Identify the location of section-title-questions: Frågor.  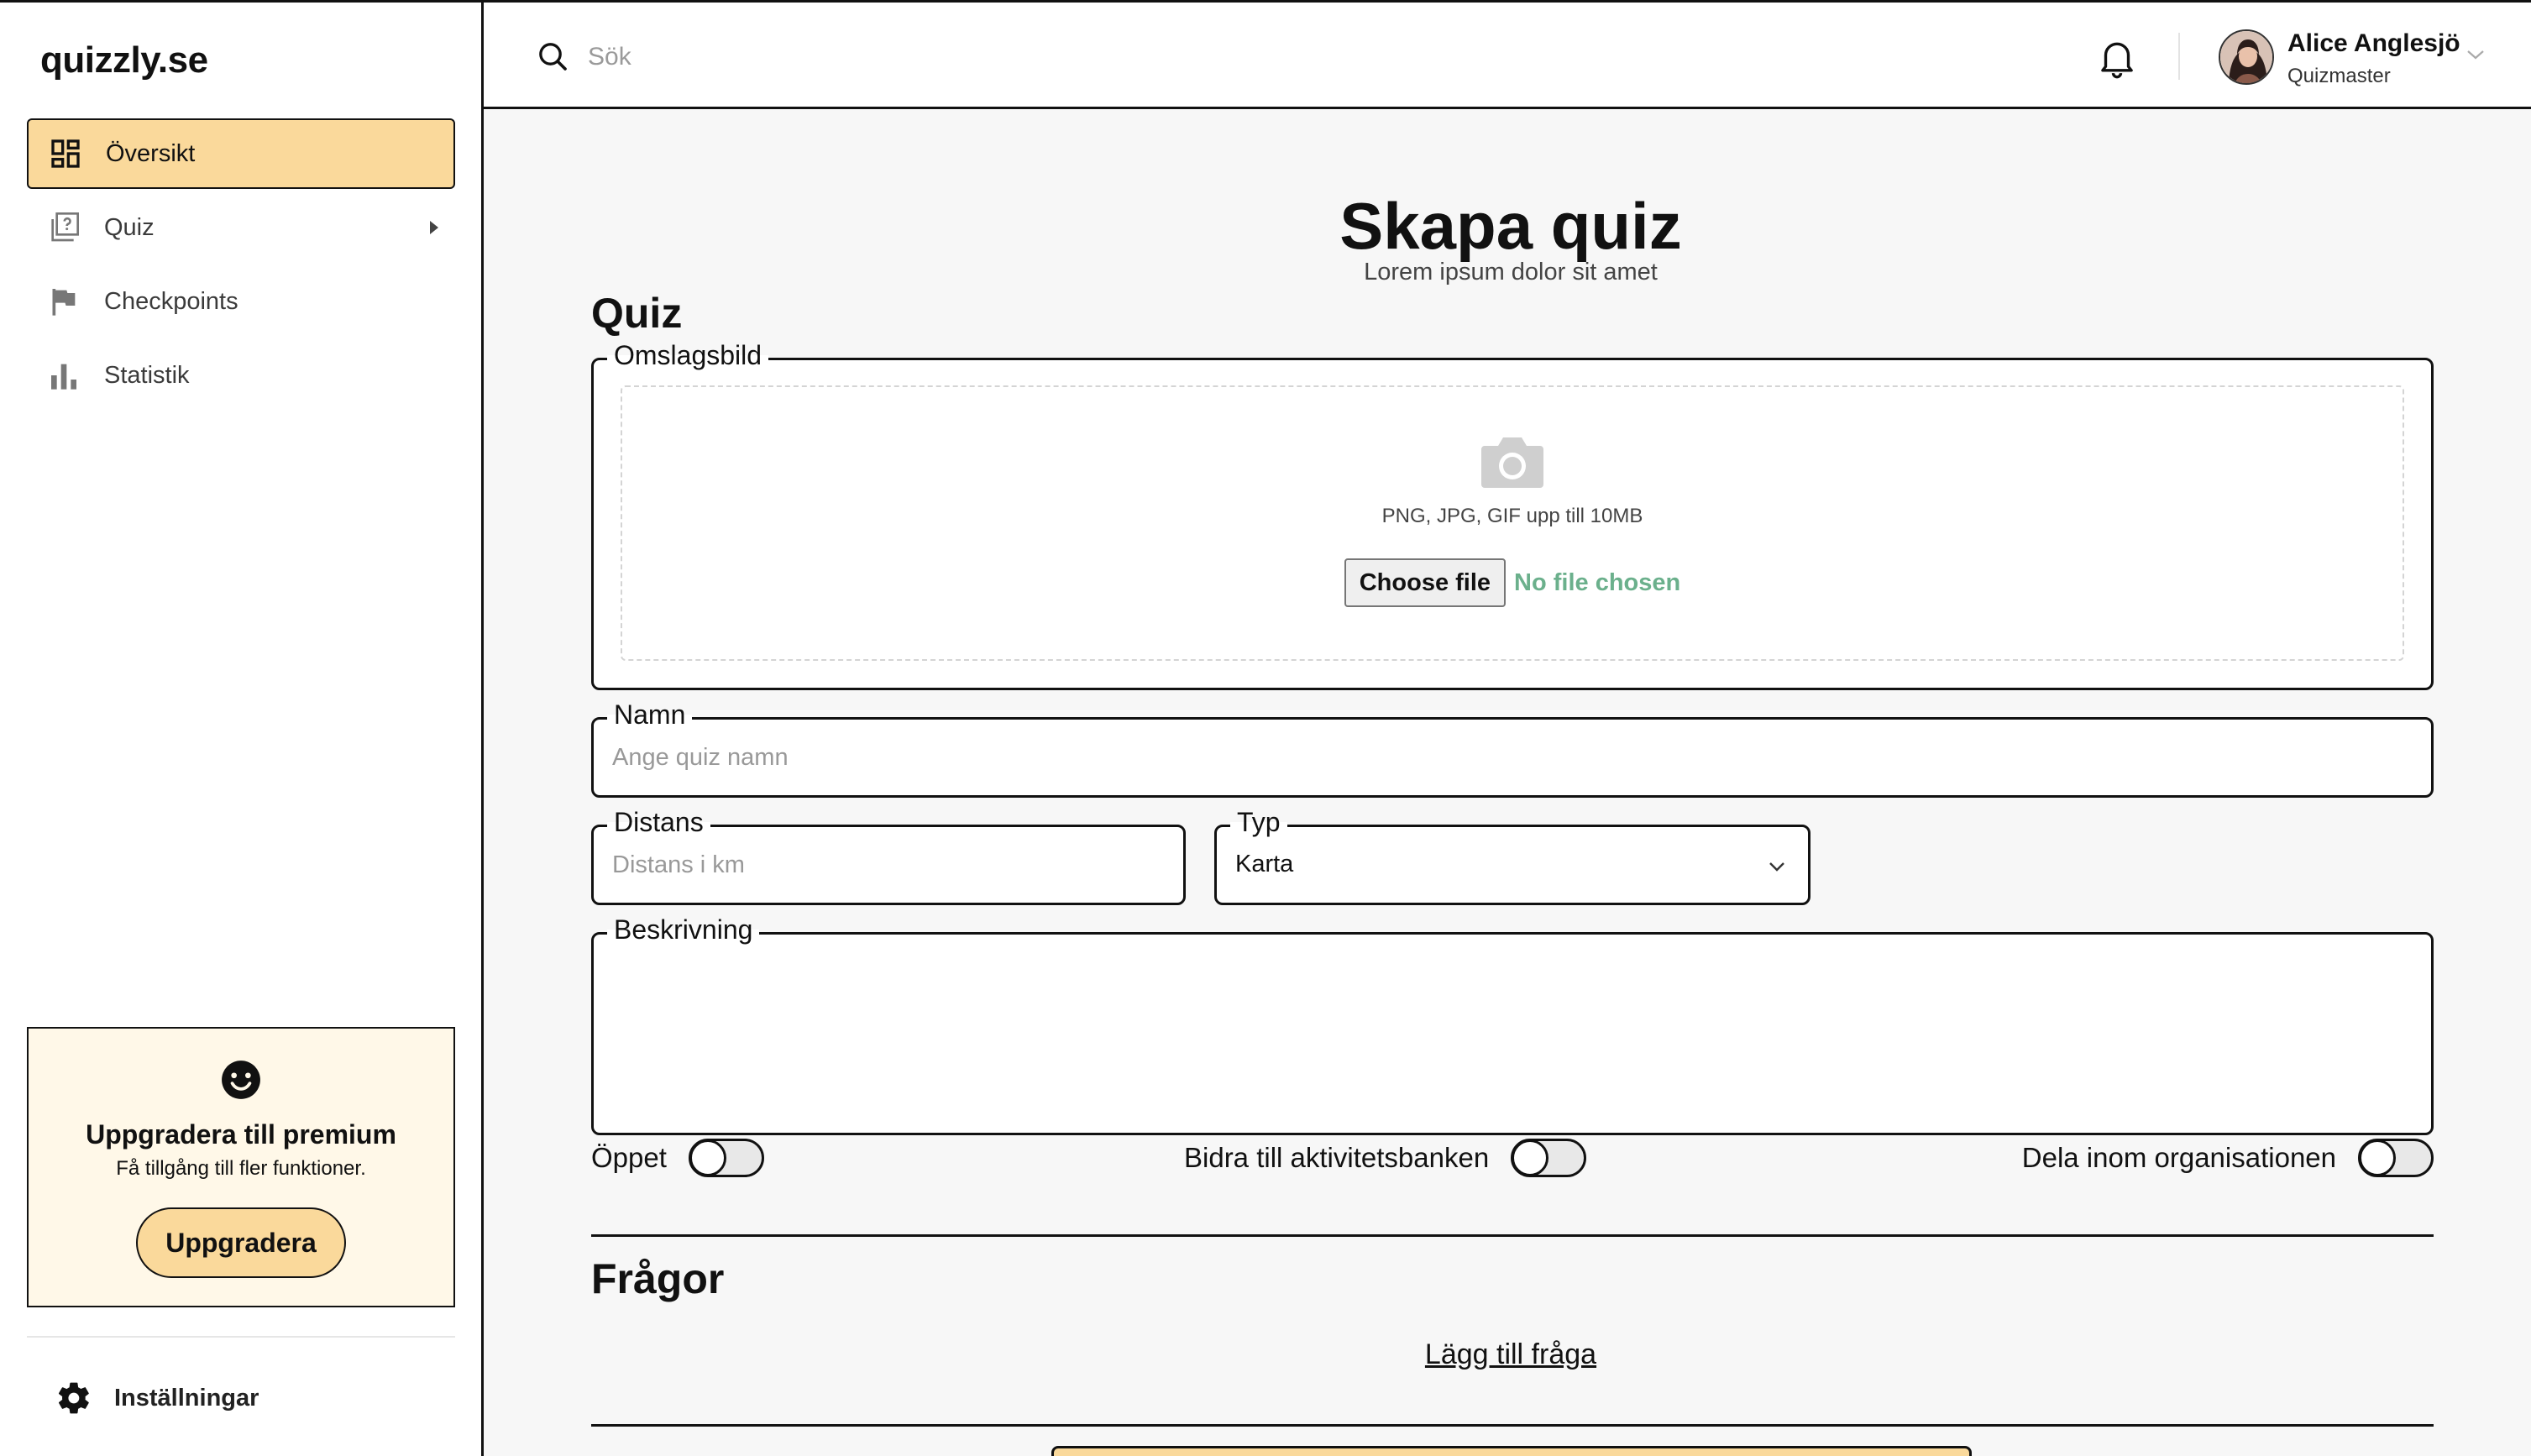
(658, 1278).